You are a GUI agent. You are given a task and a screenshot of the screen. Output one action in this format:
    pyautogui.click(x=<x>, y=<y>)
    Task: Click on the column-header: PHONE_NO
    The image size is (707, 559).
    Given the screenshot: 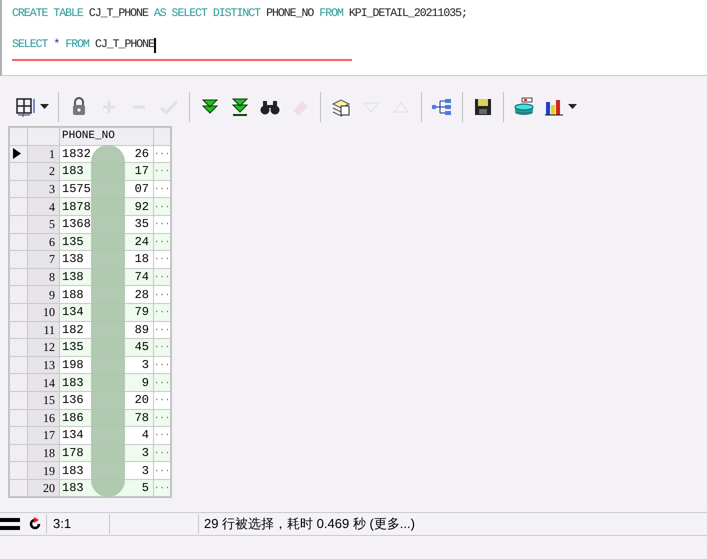 What is the action you would take?
    pyautogui.click(x=107, y=137)
    